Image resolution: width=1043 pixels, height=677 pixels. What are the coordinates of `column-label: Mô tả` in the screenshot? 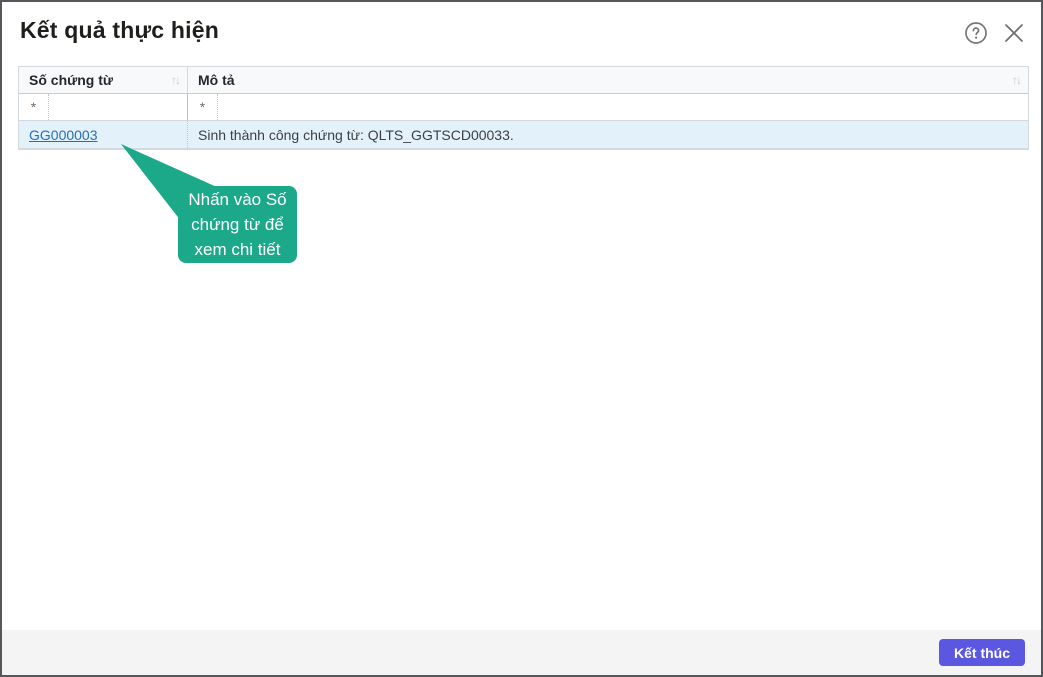 It's located at (216, 80).